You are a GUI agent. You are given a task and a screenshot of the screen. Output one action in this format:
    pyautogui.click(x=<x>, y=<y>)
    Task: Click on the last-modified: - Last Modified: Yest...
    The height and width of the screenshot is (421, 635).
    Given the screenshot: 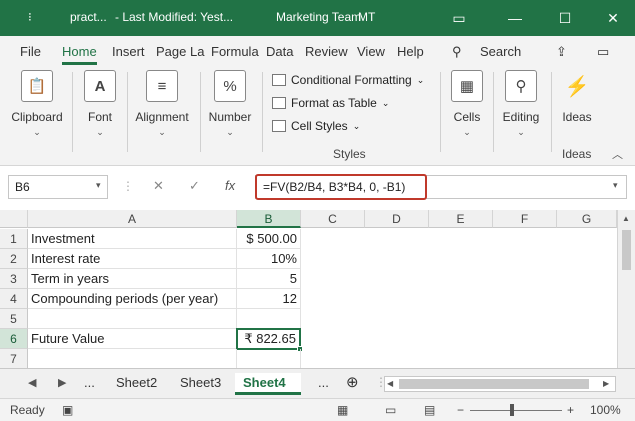 What is the action you would take?
    pyautogui.click(x=174, y=17)
    